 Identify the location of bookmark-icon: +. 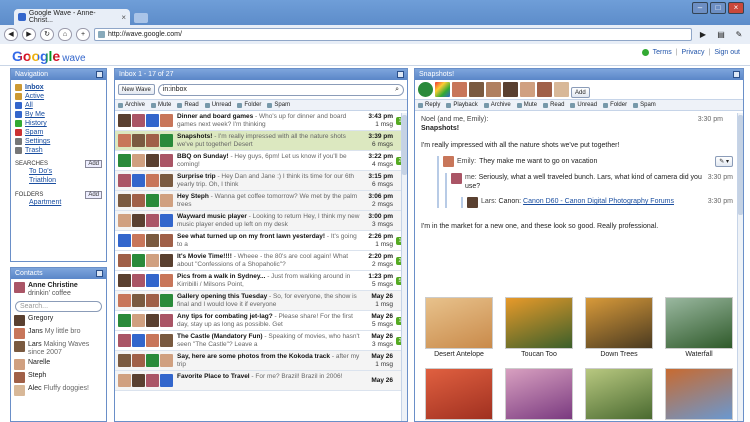
(83, 34).